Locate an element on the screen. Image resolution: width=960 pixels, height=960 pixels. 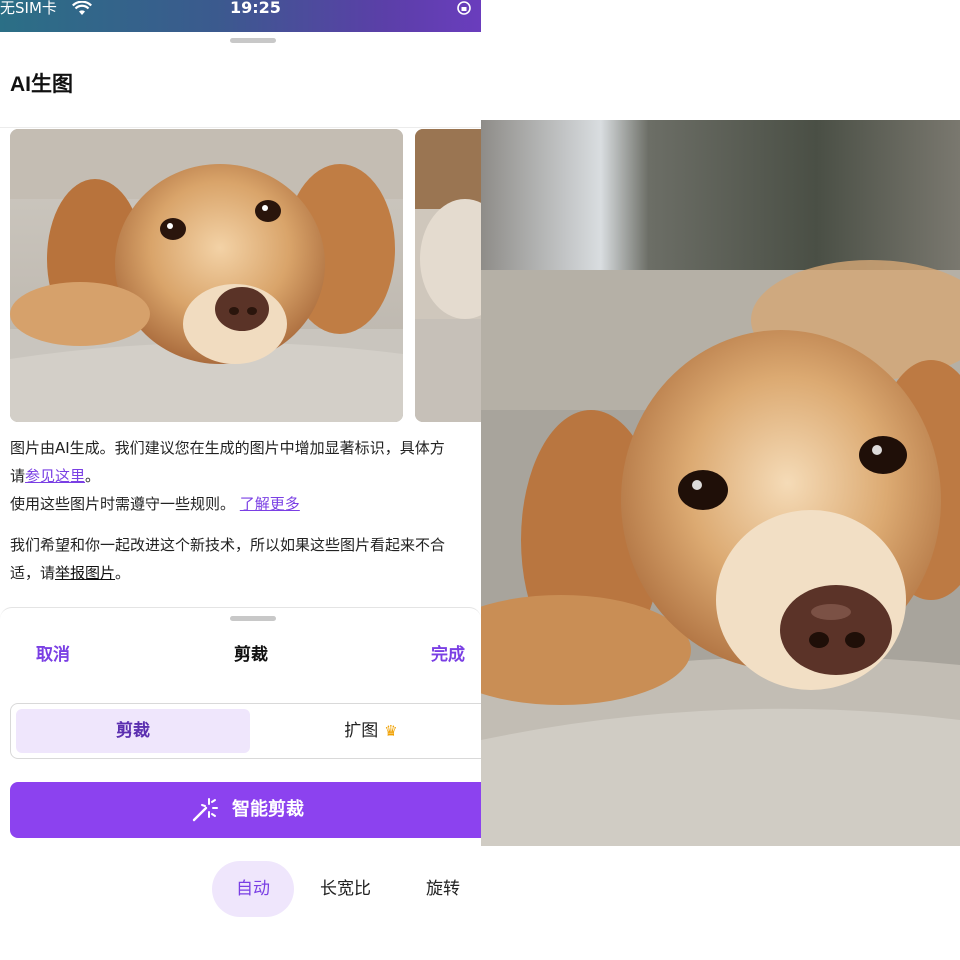
segment-expand: 扩图 ♛ is located at coordinates (366, 731).